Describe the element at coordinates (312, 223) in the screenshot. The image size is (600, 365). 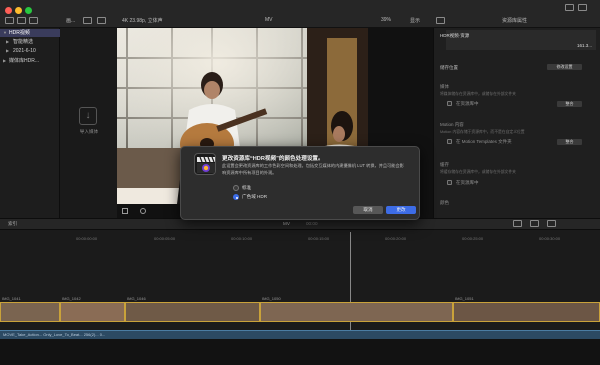
I see `project-timecode: 00:00` at that location.